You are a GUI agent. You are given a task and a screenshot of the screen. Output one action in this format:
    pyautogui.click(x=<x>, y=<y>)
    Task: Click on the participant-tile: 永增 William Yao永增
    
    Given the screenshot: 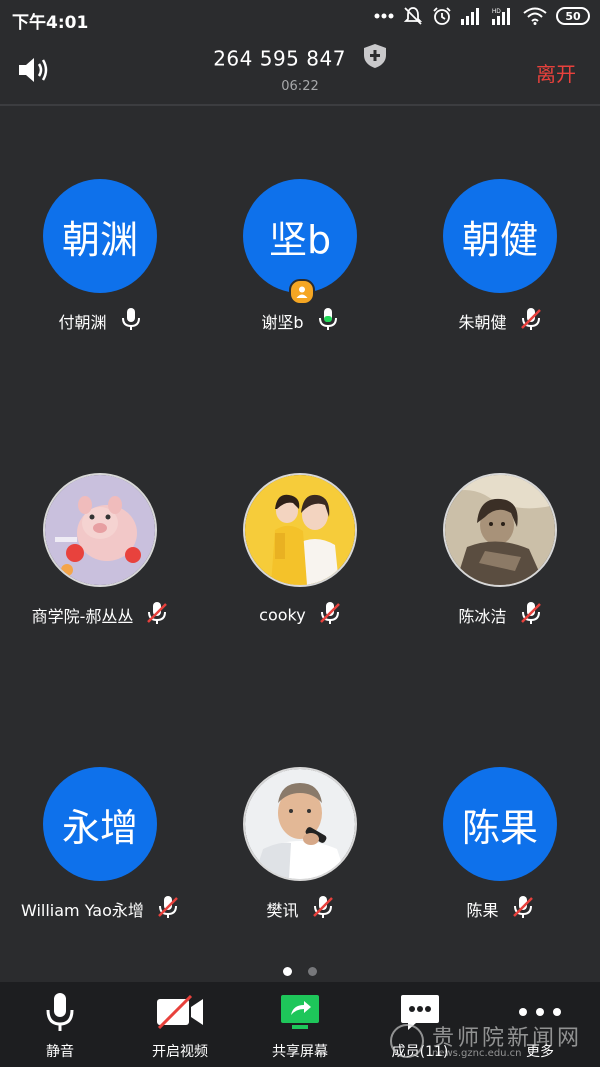 What is the action you would take?
    pyautogui.click(x=100, y=857)
    